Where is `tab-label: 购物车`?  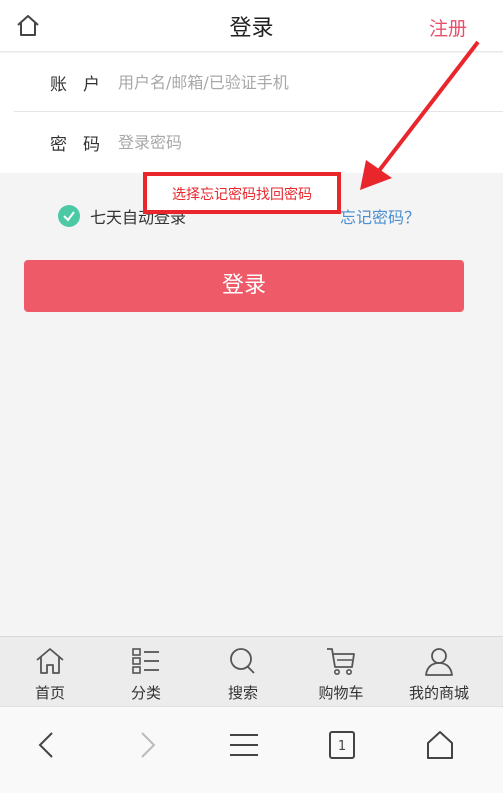
tab-label: 购物车 is located at coordinates (341, 693).